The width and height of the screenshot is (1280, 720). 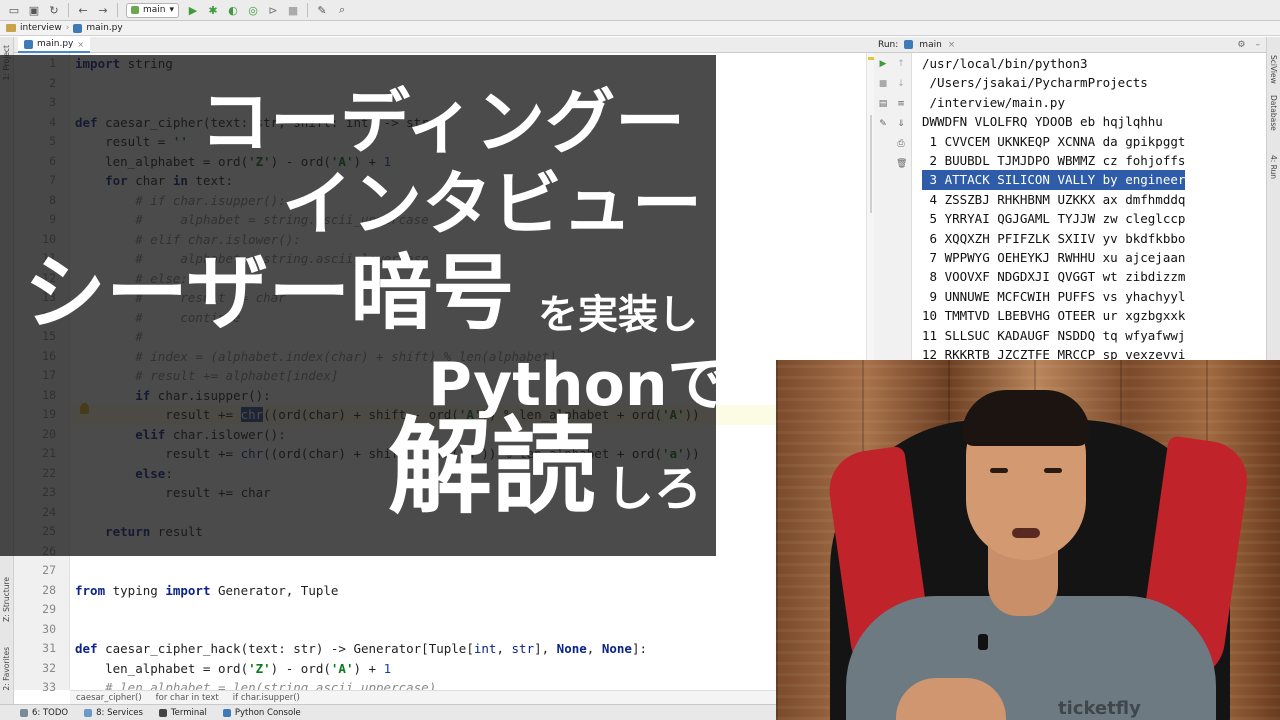 What do you see at coordinates (1054, 238) in the screenshot?
I see `output-line: 6 XQQXZH PFIFZLK SXIIV yv bkdfkbbo` at bounding box center [1054, 238].